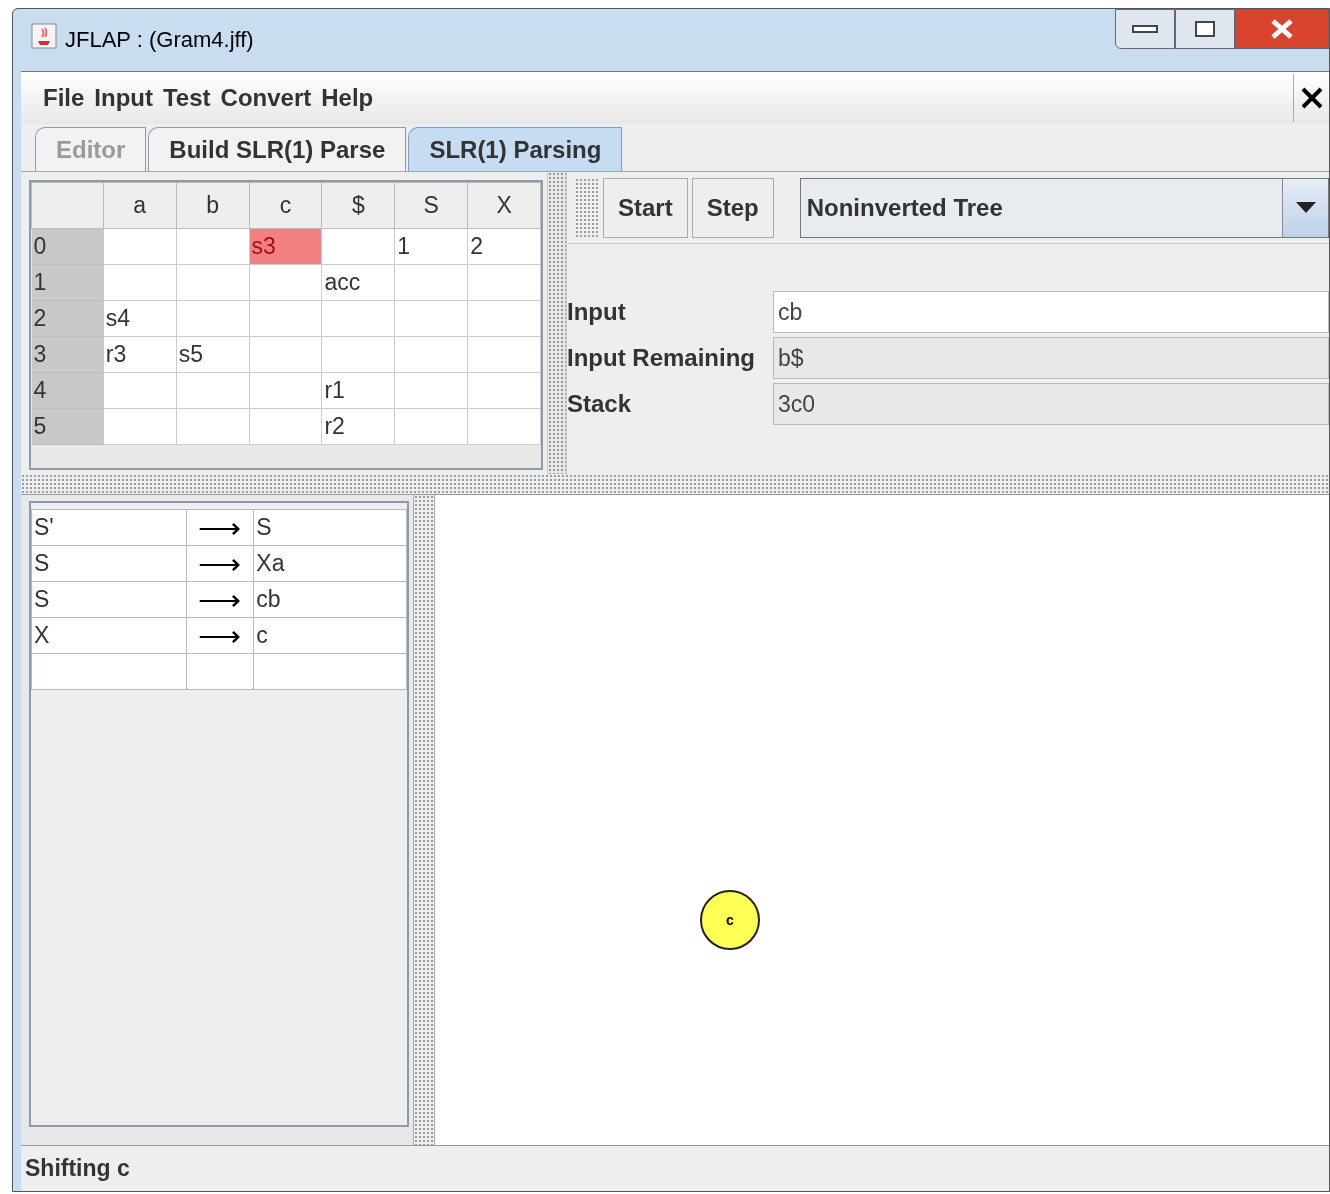 The image size is (1330, 1194). Describe the element at coordinates (730, 920) in the screenshot. I see `tree-node: c` at that location.